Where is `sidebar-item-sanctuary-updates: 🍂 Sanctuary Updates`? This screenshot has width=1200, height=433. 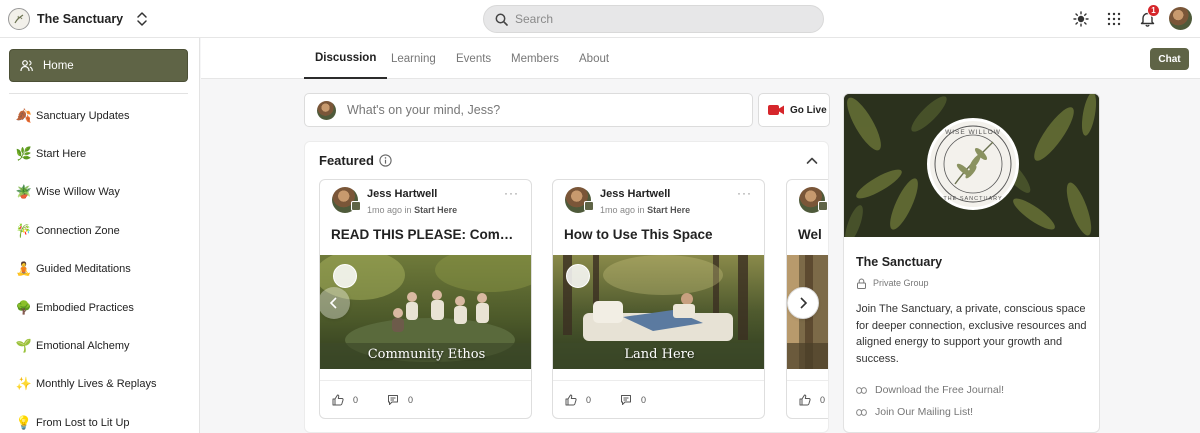
sidebar-item-sanctuary-updates: 🍂 Sanctuary Updates is located at coordinates (73, 116).